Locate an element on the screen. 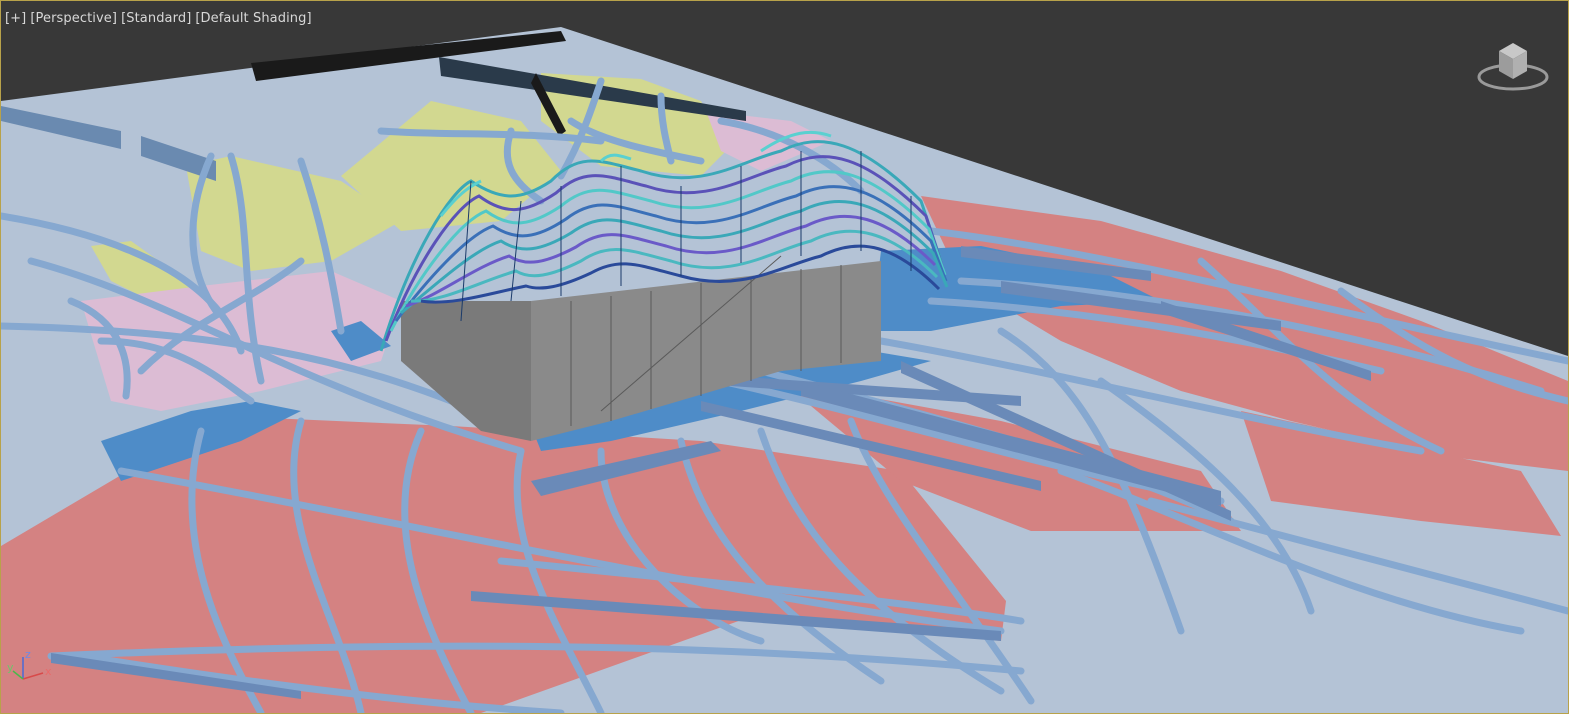 The width and height of the screenshot is (1569, 714). viewport-plus-menu: [+] is located at coordinates (15, 18).